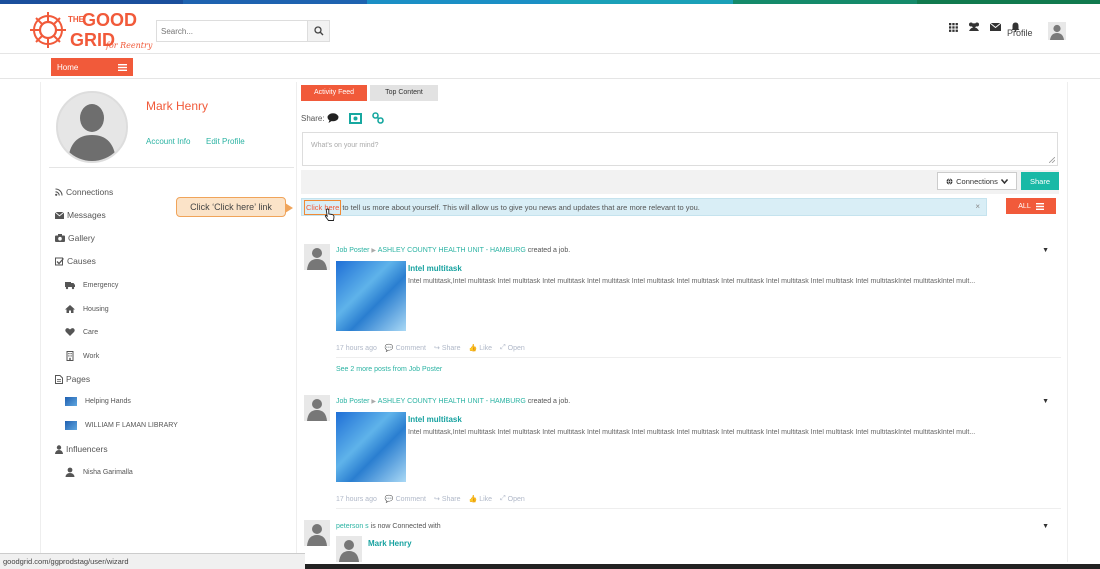 This screenshot has height=569, width=1100. I want to click on browser-status-url: goodgrid.com/ggprodstag/user/wizard, so click(152, 561).